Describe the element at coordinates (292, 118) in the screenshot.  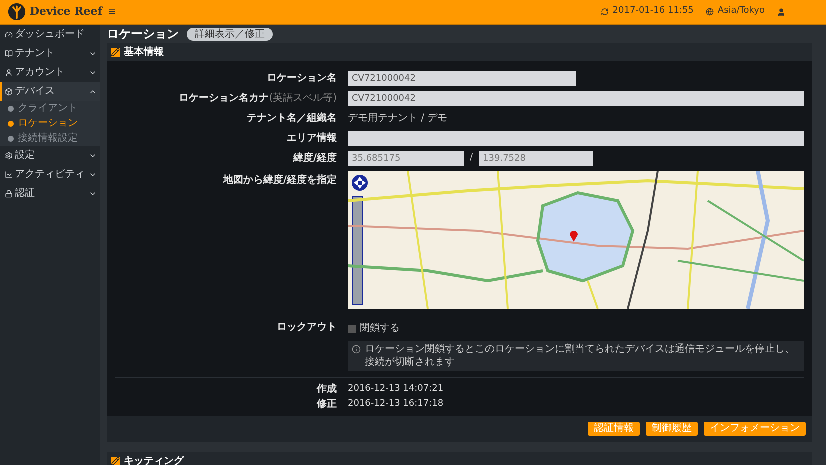
I see `field-label: テナント名／組織名` at that location.